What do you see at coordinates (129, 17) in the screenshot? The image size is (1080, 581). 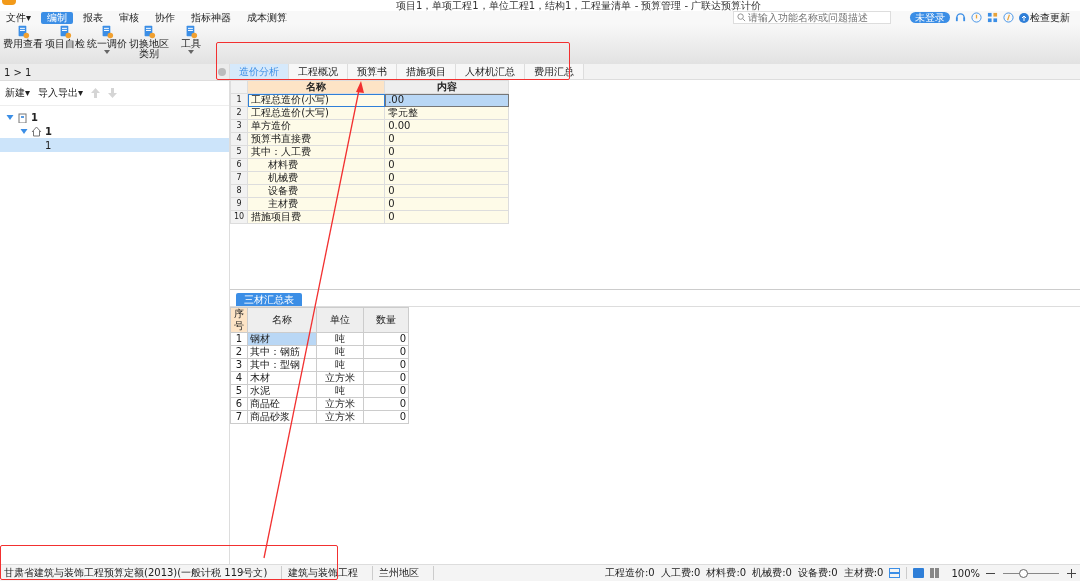 I see `menu-tab: 审核` at bounding box center [129, 17].